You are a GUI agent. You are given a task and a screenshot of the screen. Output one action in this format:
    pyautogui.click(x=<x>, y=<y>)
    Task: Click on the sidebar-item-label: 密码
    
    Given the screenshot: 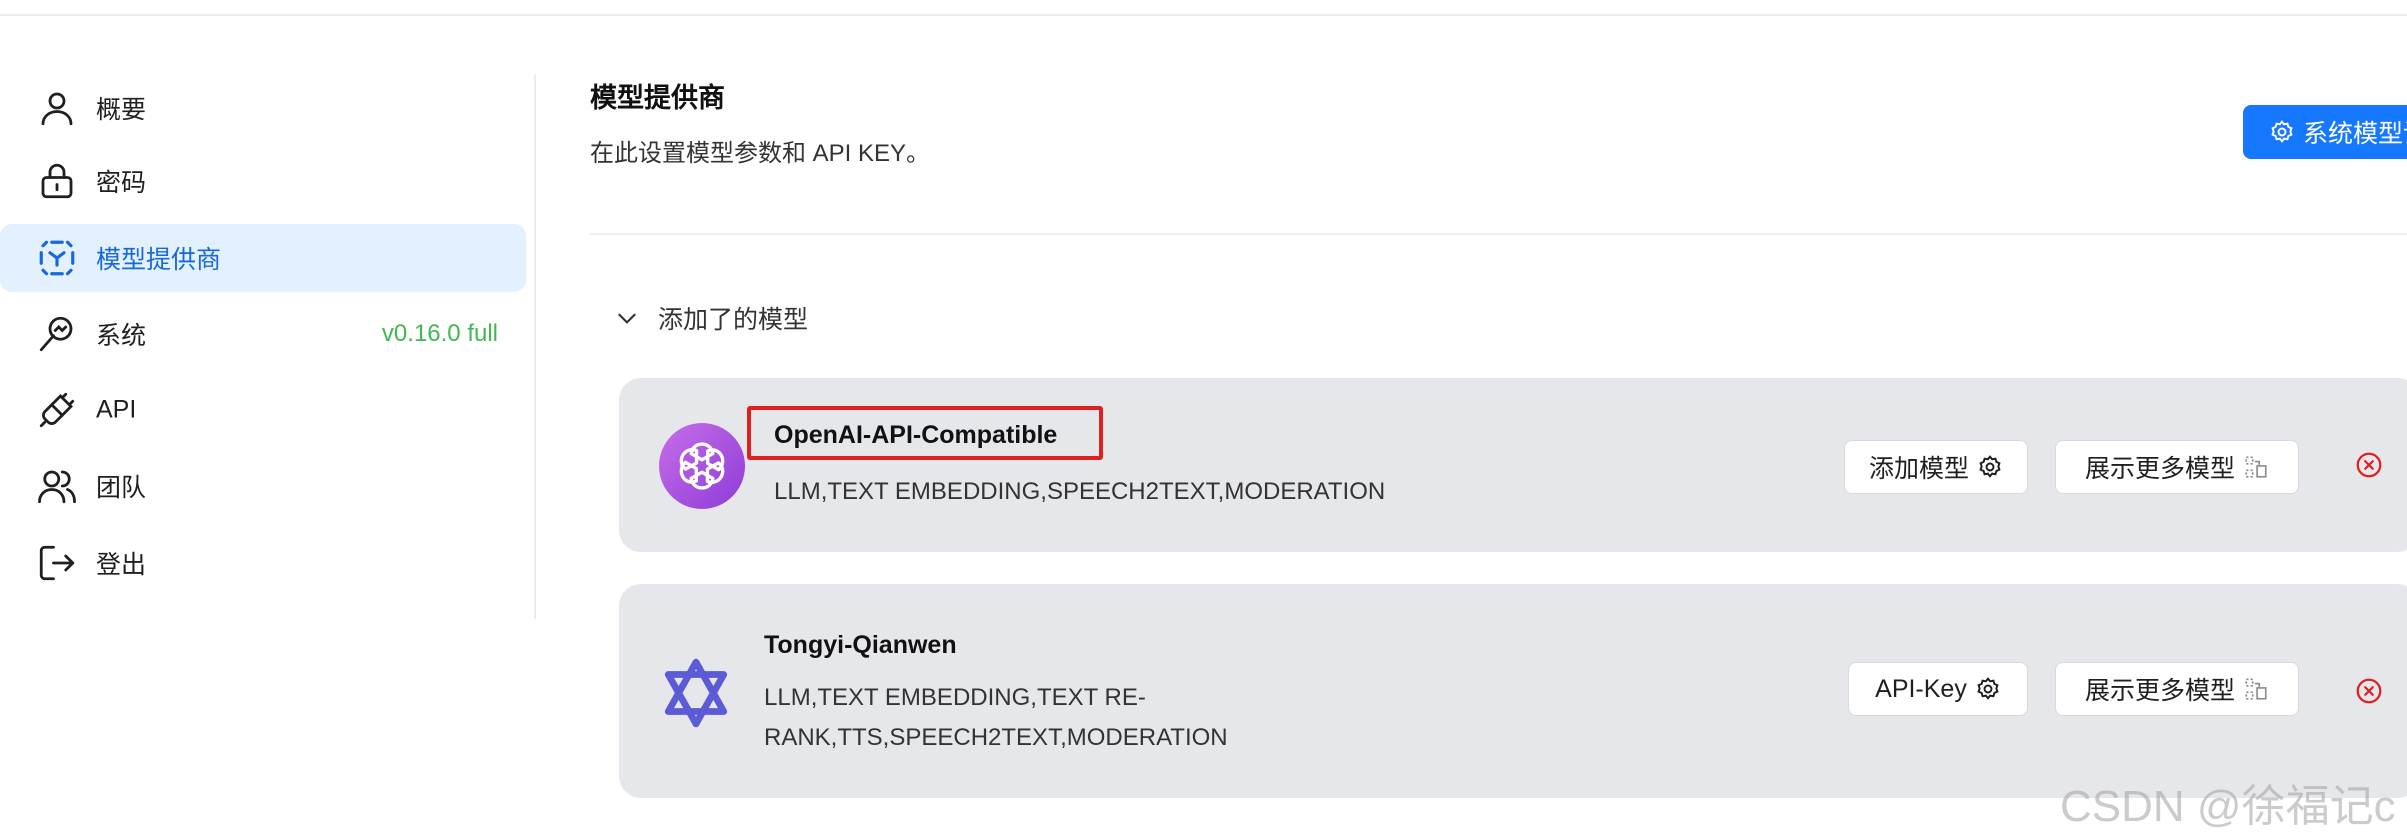 What is the action you would take?
    pyautogui.click(x=121, y=183)
    